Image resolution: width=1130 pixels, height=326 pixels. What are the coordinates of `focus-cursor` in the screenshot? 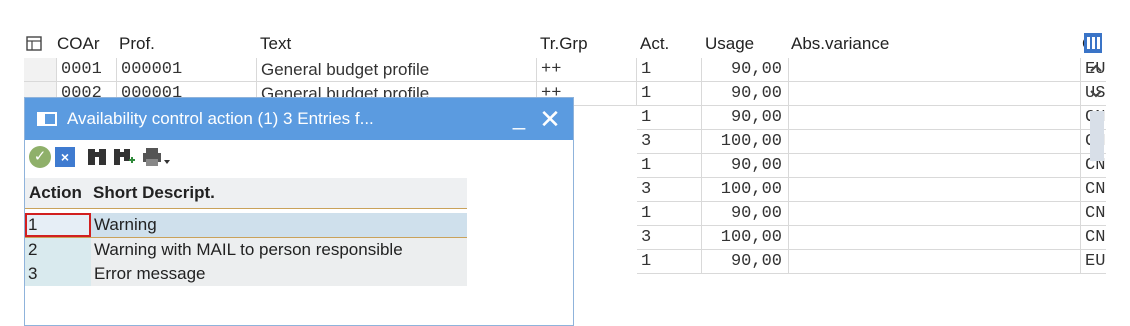 It's located at (58, 225).